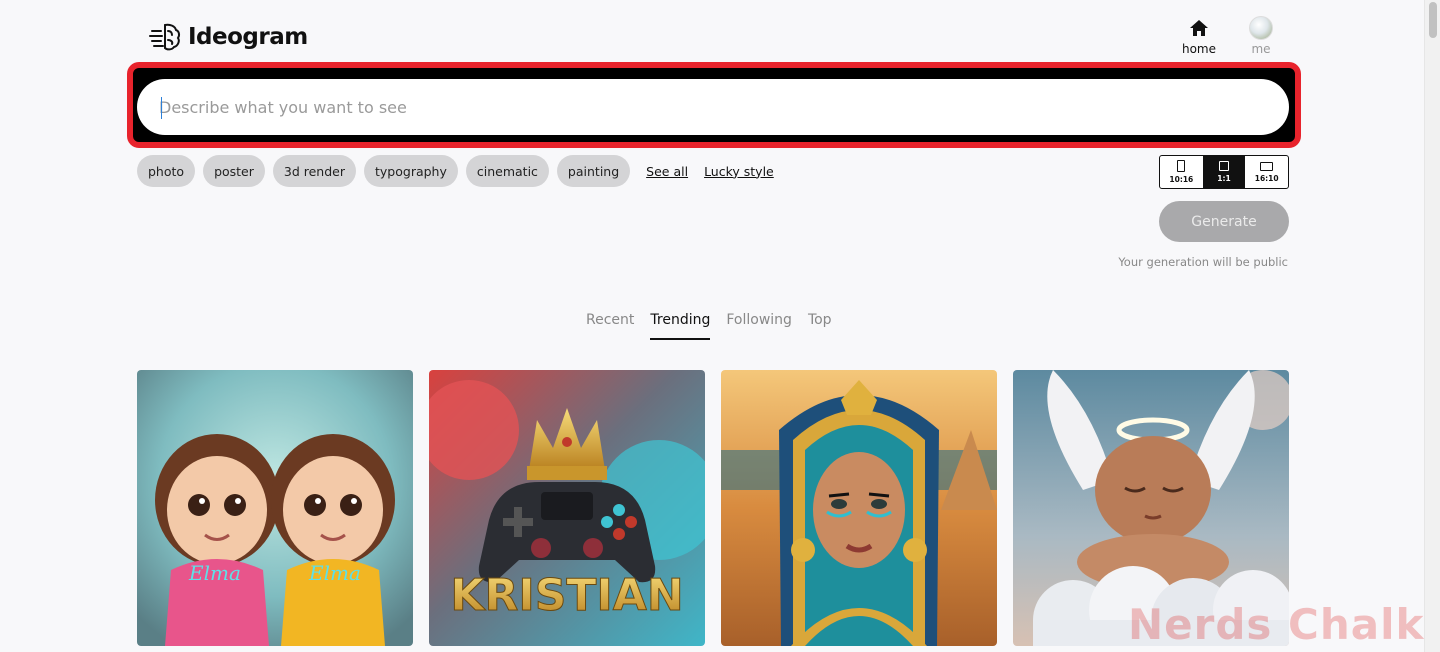  I want to click on brain-logo-icon, so click(165, 37).